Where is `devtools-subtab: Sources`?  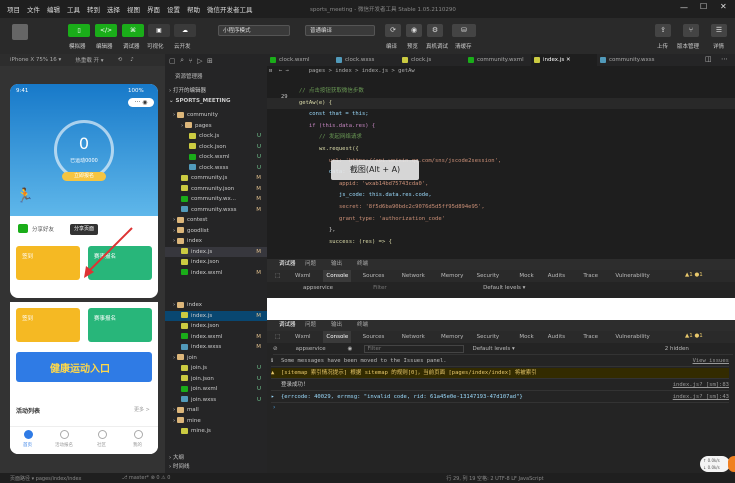 devtools-subtab: Sources is located at coordinates (374, 337).